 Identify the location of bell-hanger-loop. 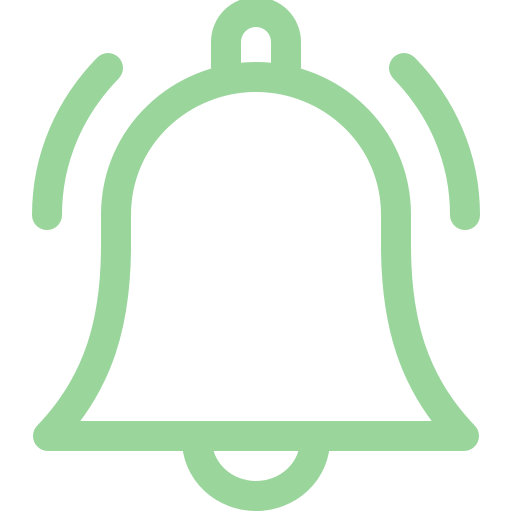
(256, 41).